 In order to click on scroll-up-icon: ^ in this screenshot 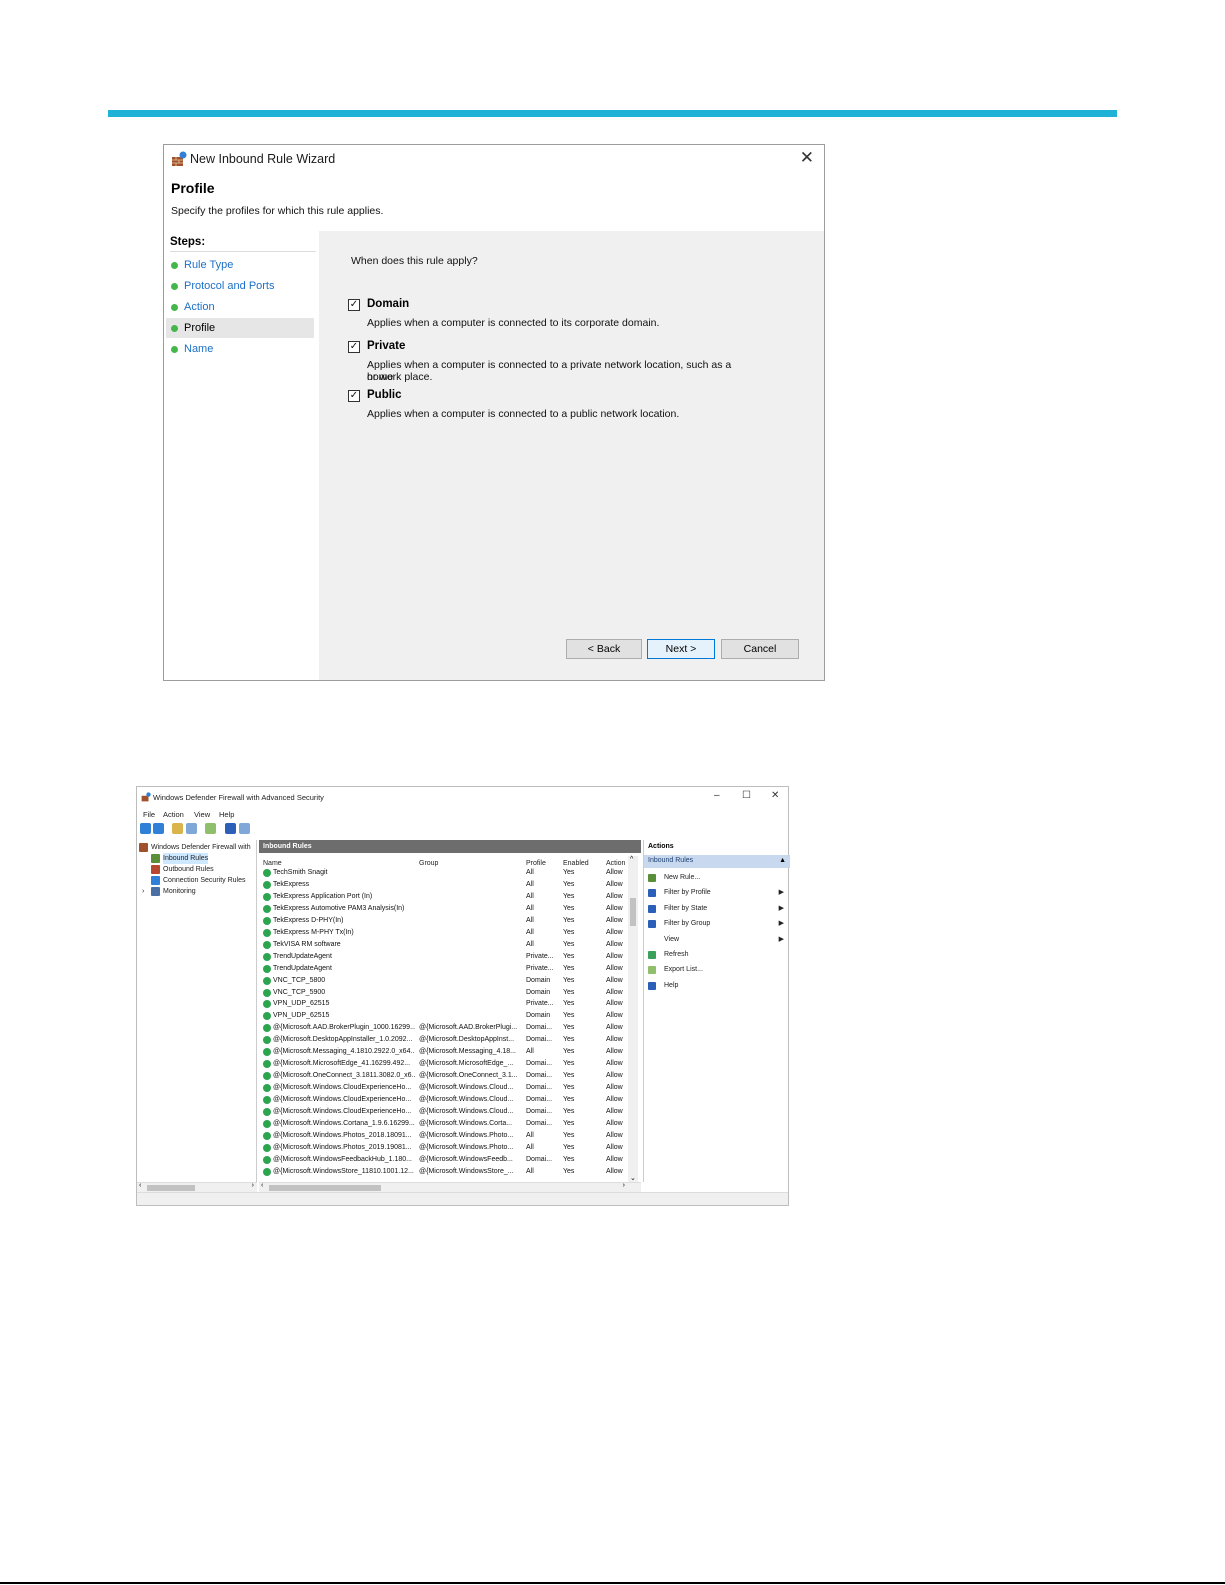, I will do `click(631, 859)`.